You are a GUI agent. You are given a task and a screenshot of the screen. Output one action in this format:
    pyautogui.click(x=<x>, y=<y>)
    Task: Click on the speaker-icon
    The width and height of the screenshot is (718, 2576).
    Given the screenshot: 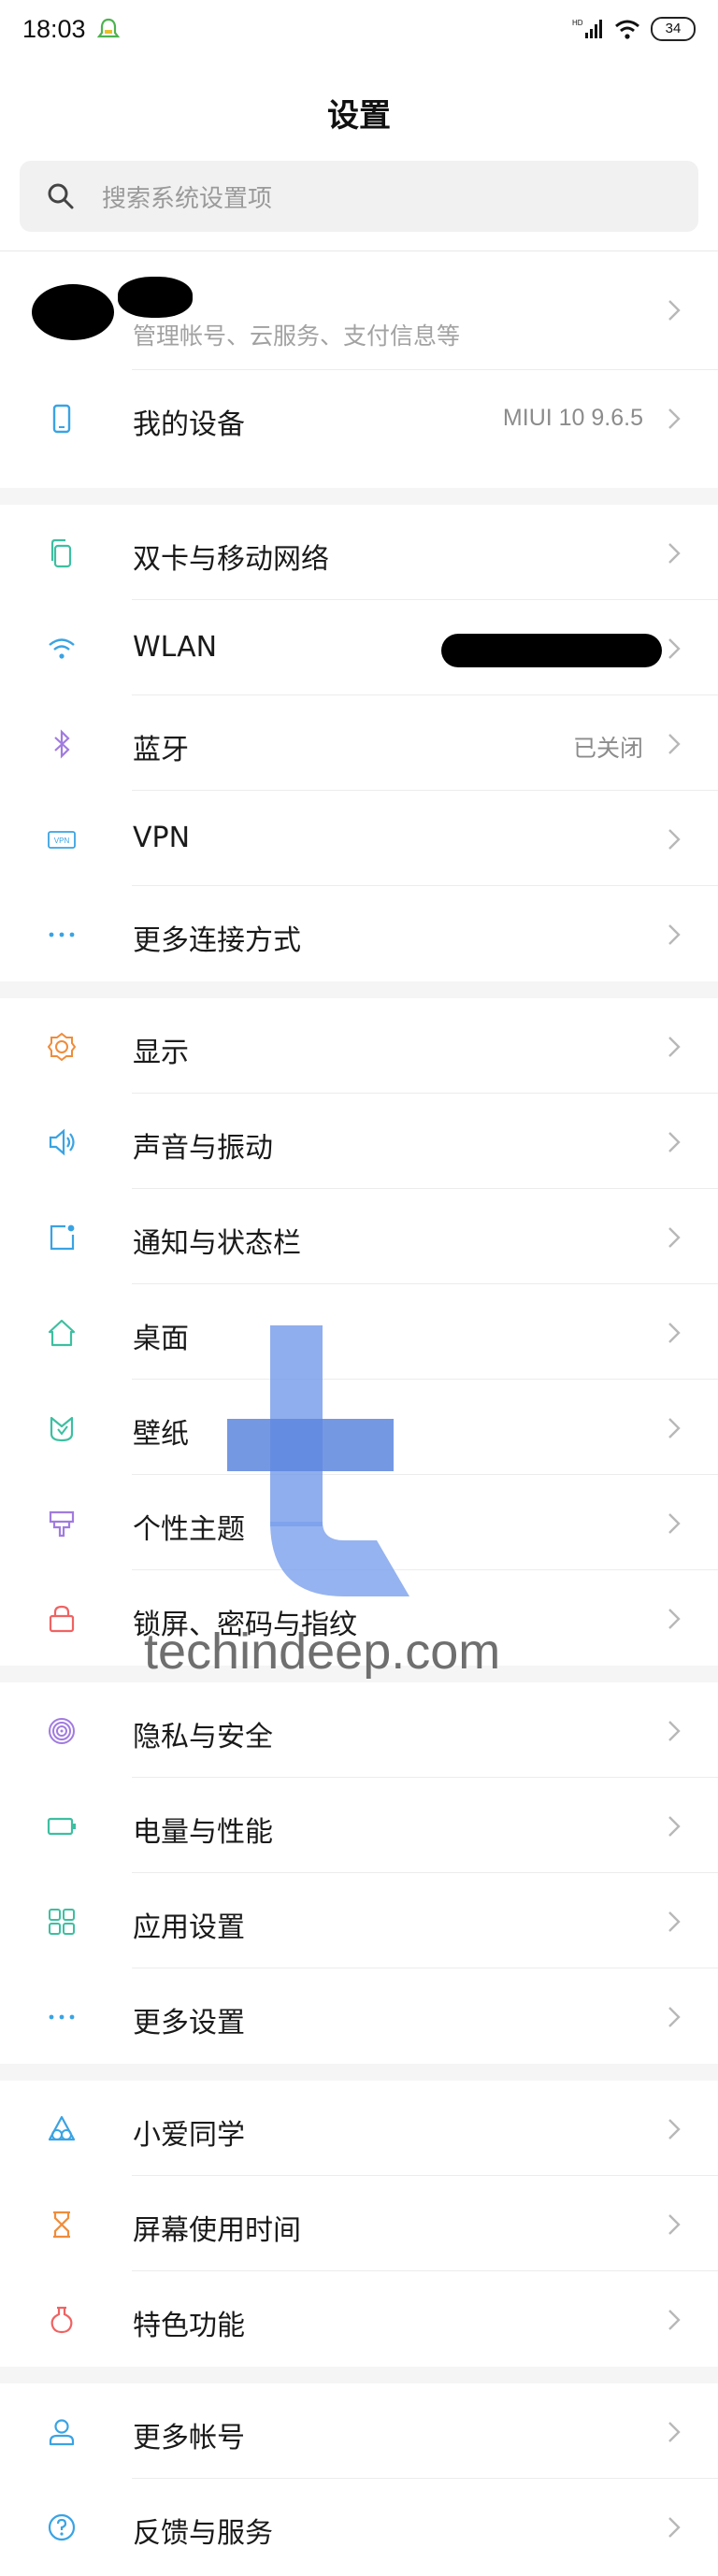 What is the action you would take?
    pyautogui.click(x=62, y=1142)
    